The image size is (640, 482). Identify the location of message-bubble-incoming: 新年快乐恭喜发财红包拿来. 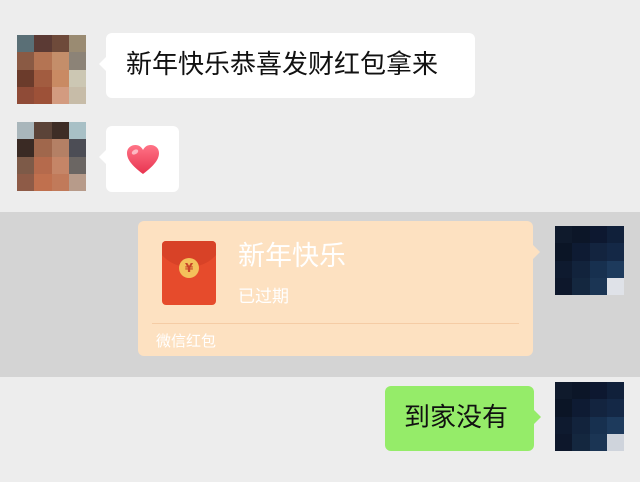
(287, 65).